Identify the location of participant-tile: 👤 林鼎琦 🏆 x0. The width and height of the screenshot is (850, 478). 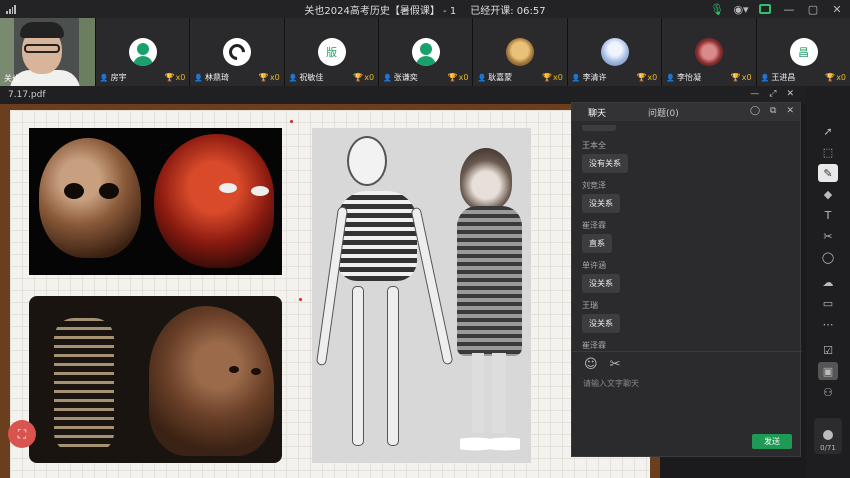
(236, 52).